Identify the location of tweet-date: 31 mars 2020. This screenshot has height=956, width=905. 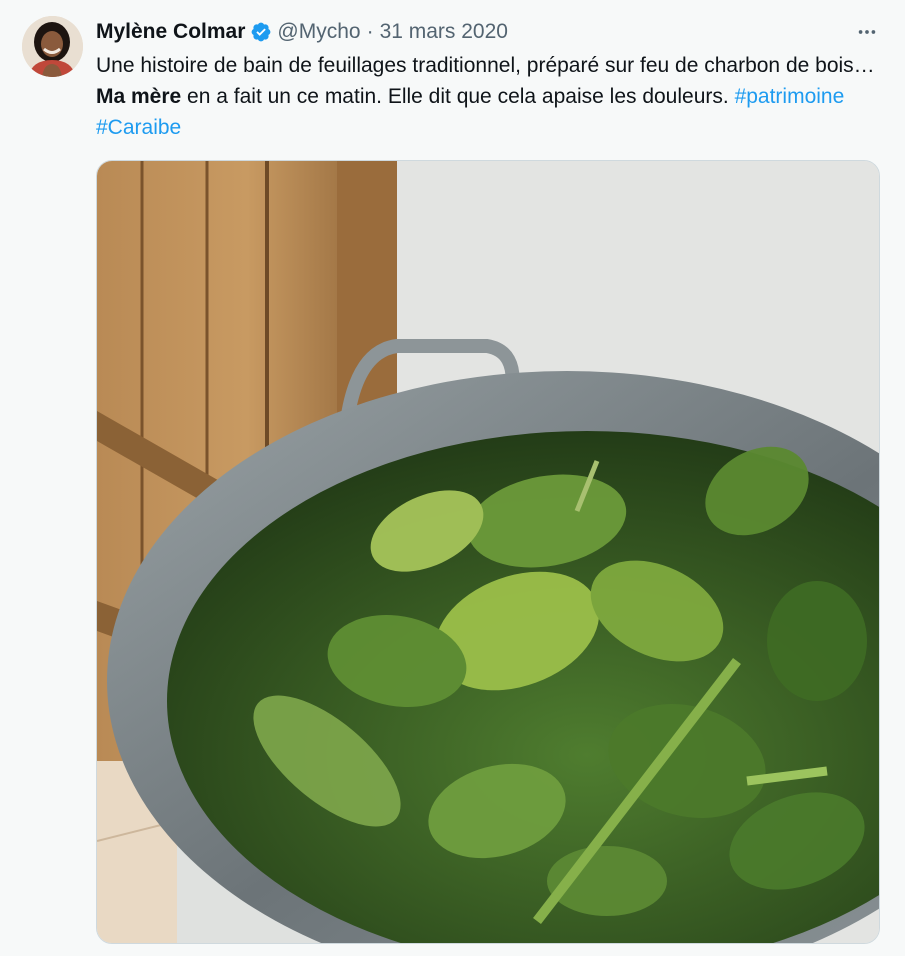
(444, 32).